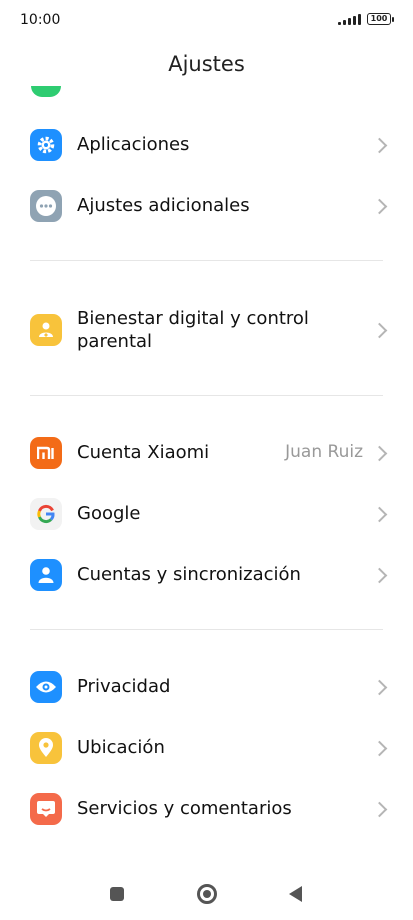 The height and width of the screenshot is (920, 413). What do you see at coordinates (143, 452) in the screenshot?
I see `item-label: Cuenta Xiaomi` at bounding box center [143, 452].